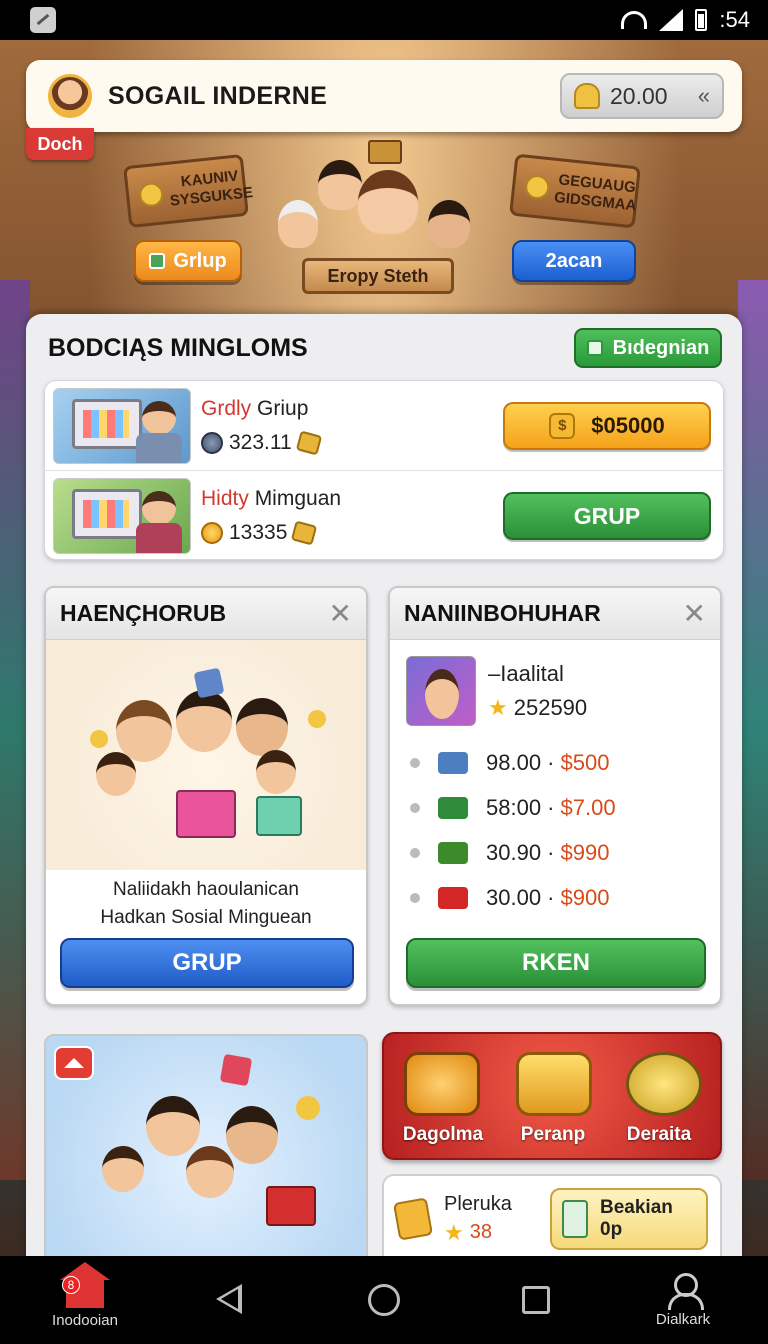  I want to click on price-row: 58:00 · $7.00, so click(555, 807).